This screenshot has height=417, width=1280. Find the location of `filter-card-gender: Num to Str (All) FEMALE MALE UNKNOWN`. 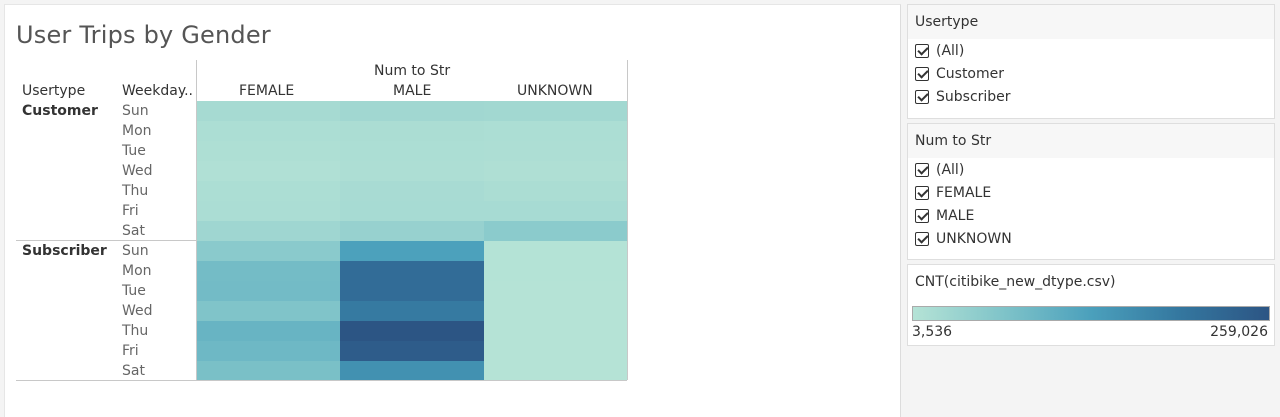

filter-card-gender: Num to Str (All) FEMALE MALE UNKNOWN is located at coordinates (1091, 191).